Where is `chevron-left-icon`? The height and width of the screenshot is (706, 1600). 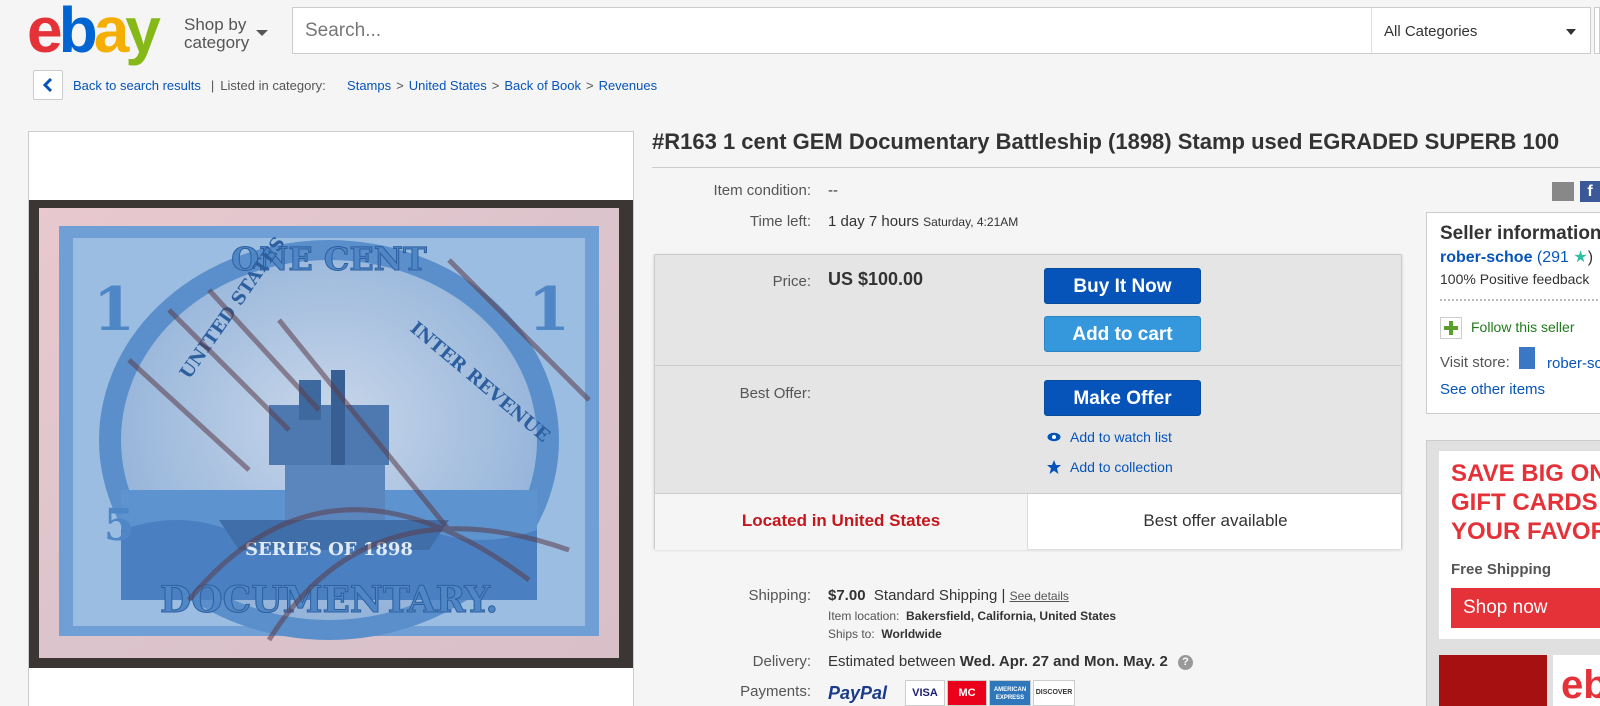
chevron-left-icon is located at coordinates (47, 85).